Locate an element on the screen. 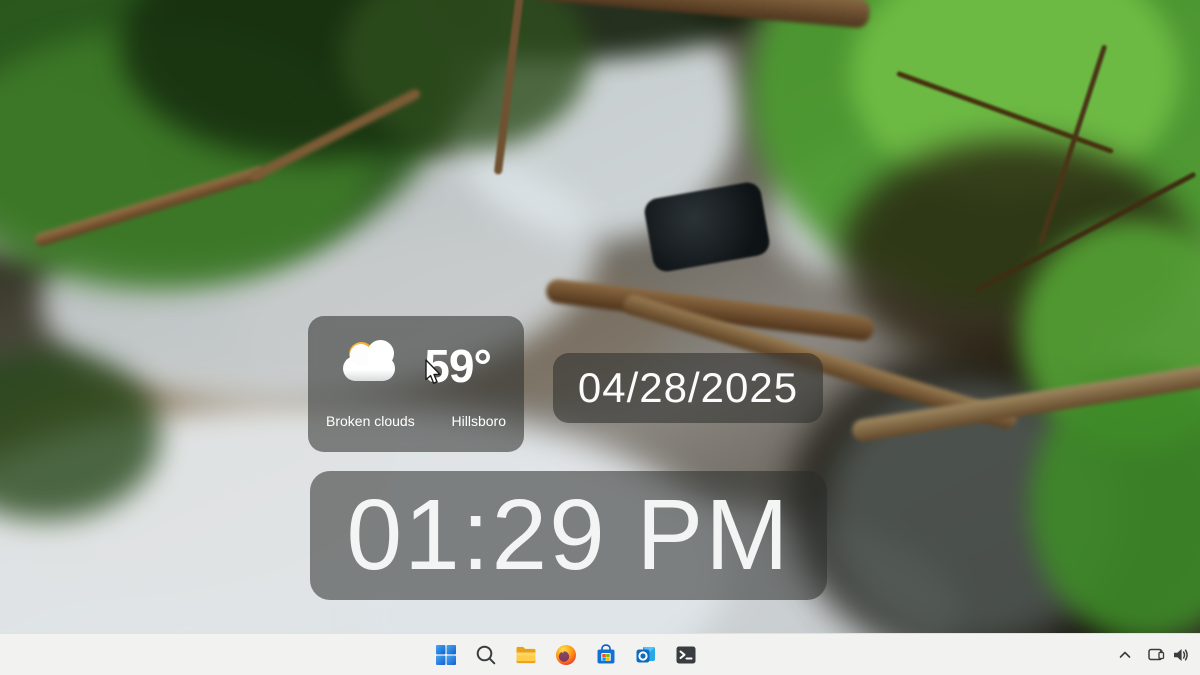 This screenshot has width=1200, height=675. time-text: 01:29 PM is located at coordinates (568, 535).